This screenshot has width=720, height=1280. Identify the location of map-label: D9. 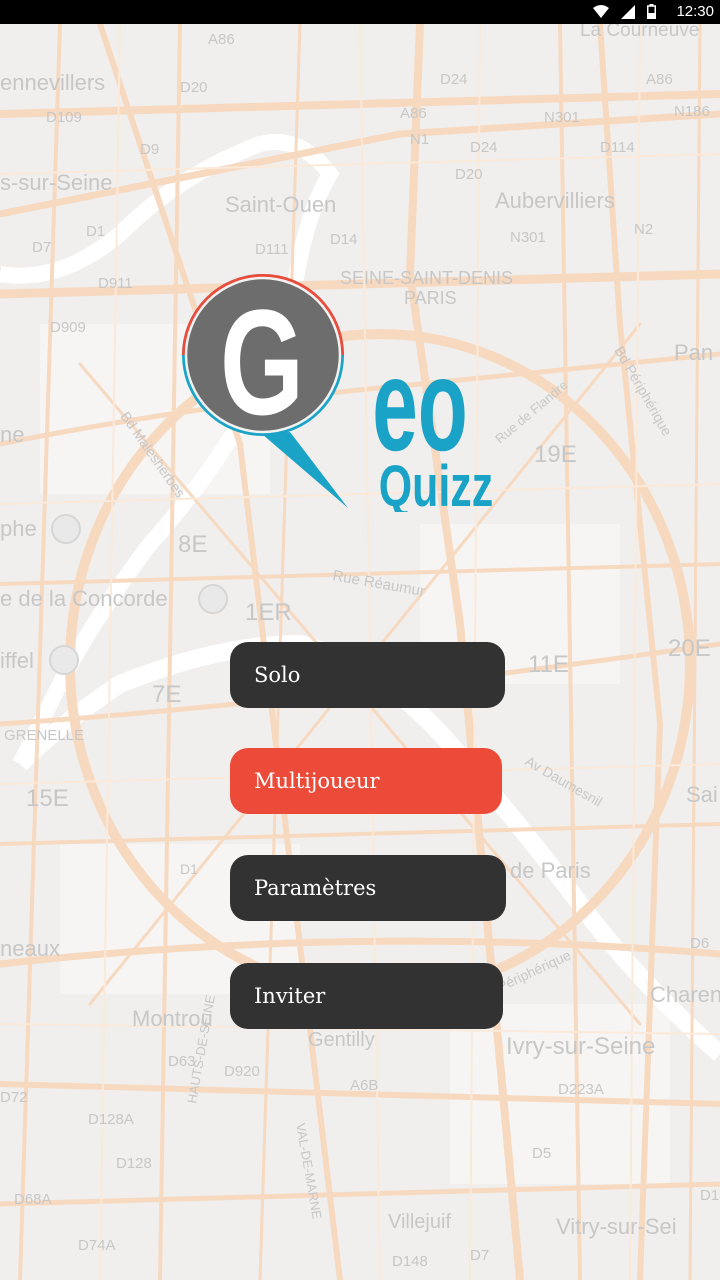
(149, 149).